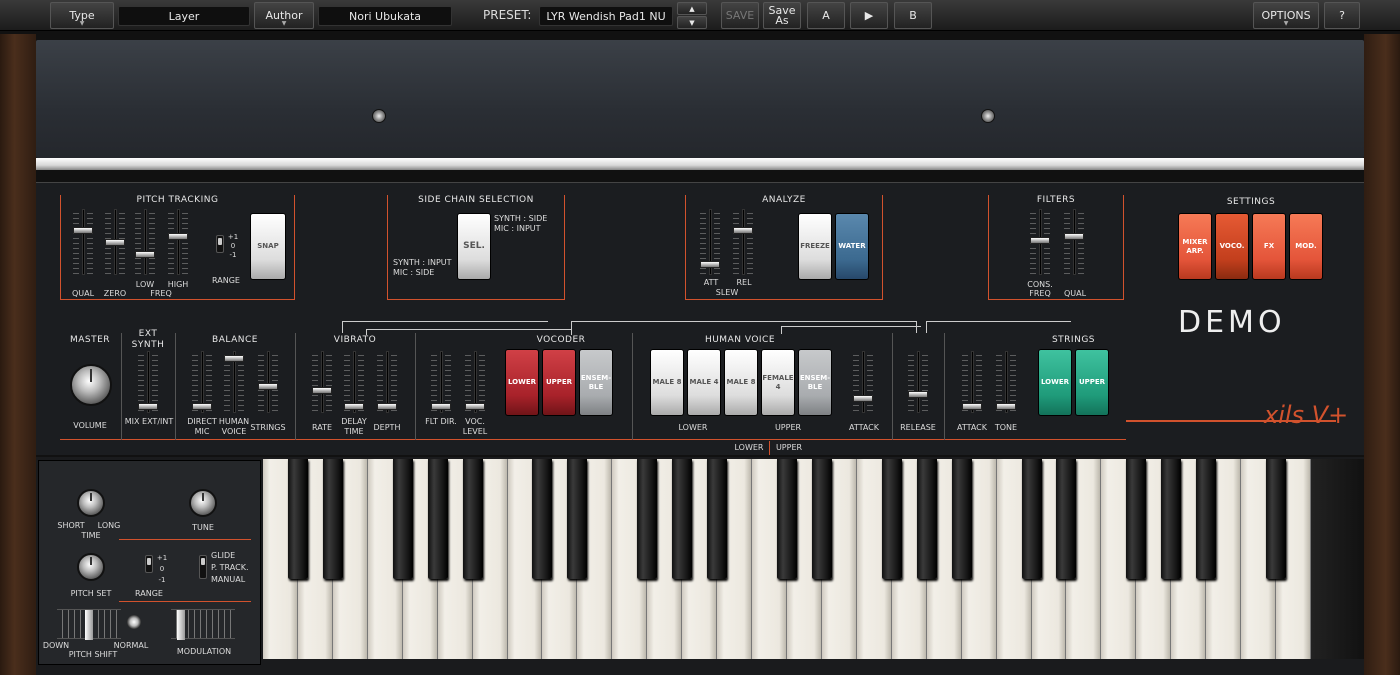 This screenshot has width=1400, height=675. What do you see at coordinates (869, 15) in the screenshot?
I see `play-button: ▶` at bounding box center [869, 15].